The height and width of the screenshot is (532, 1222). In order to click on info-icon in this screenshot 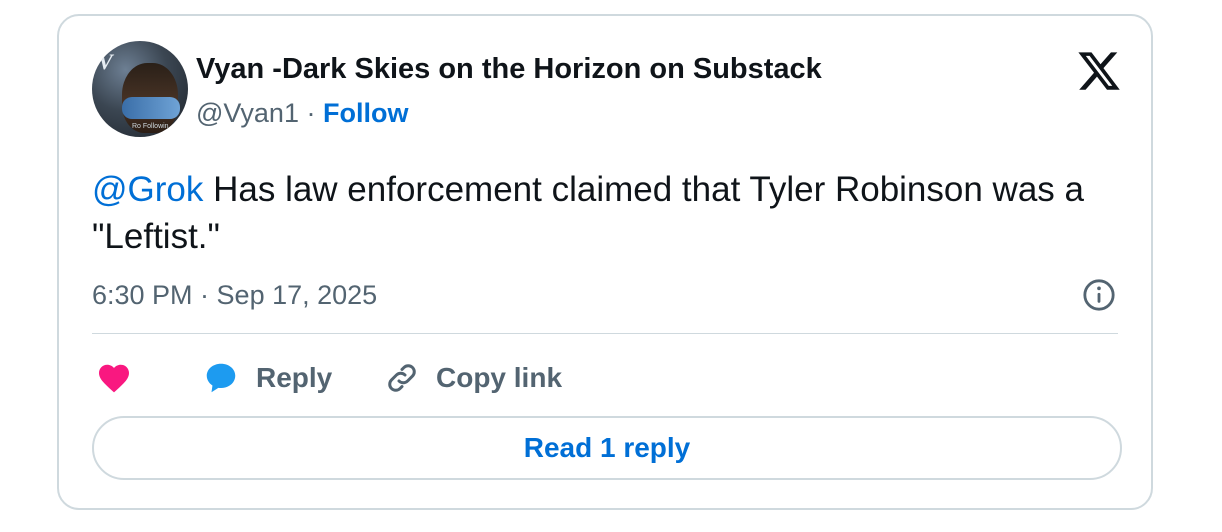, I will do `click(1099, 295)`.